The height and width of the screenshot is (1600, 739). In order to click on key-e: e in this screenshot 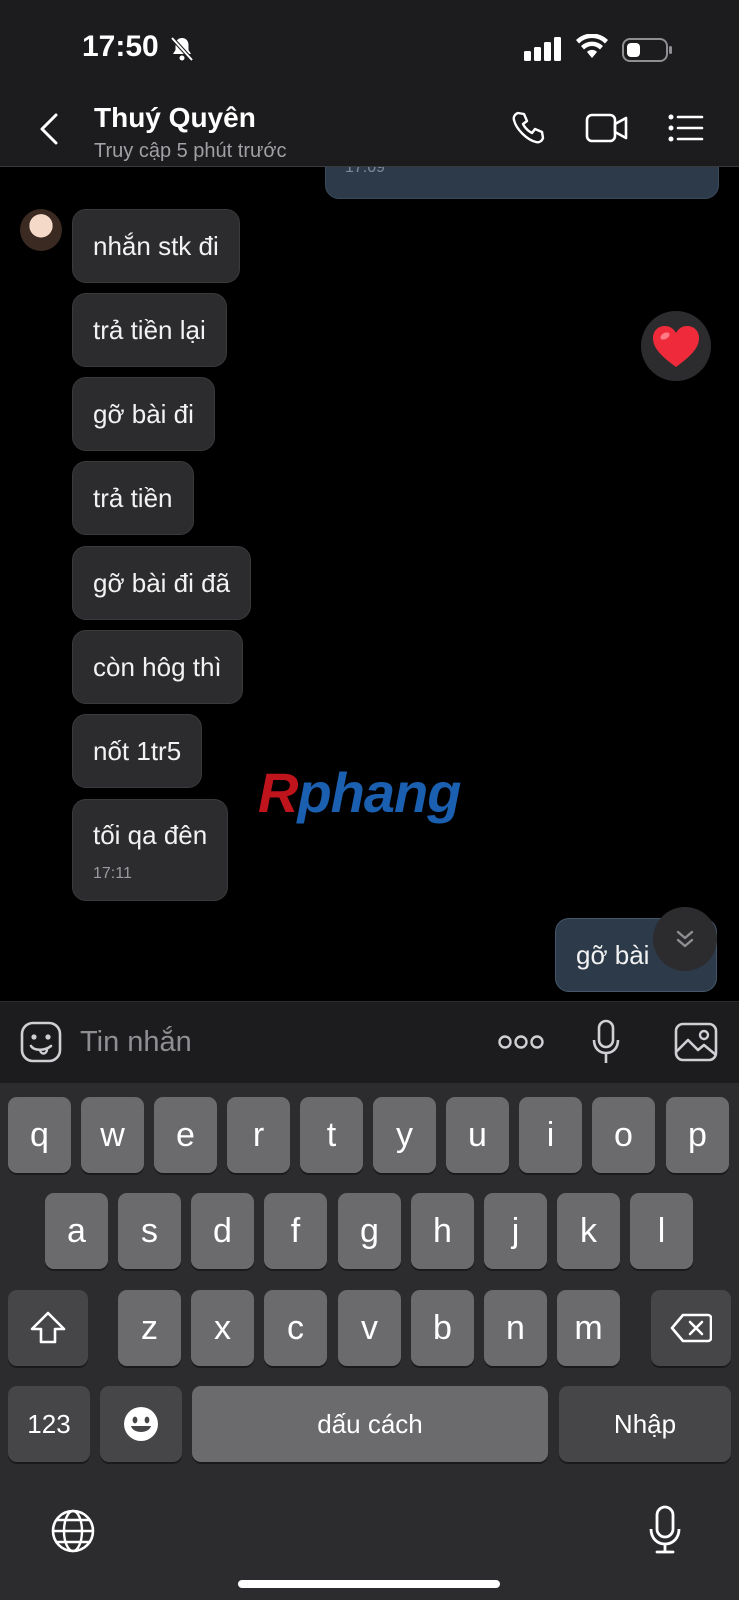, I will do `click(185, 1135)`.